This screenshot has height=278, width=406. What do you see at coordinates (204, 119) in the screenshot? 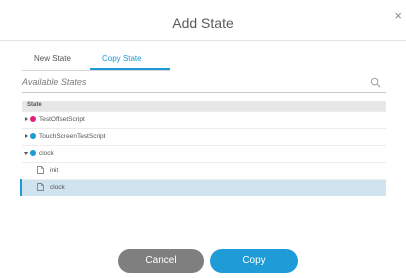
I see `tree-row-testoffsetscript: TestOffsetScript` at bounding box center [204, 119].